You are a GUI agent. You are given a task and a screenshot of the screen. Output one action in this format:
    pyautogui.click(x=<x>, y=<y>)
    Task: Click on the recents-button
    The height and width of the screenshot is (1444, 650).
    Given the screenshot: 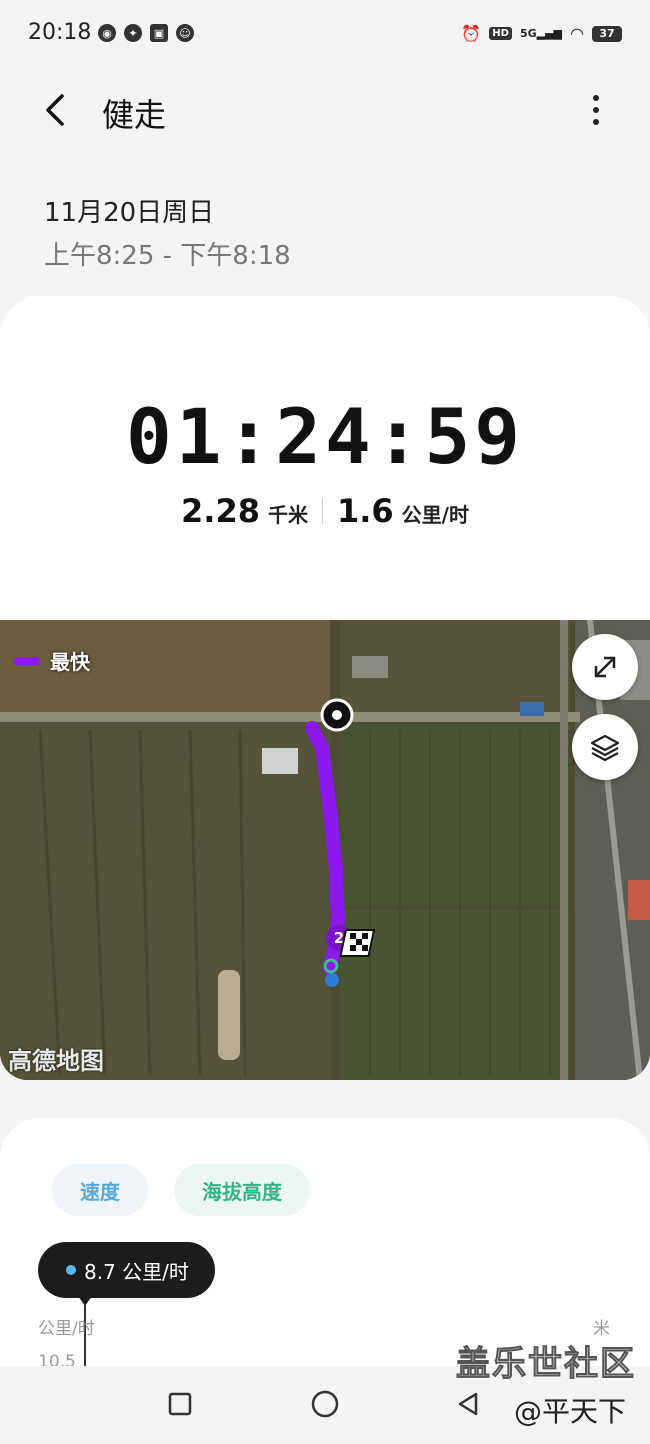 What is the action you would take?
    pyautogui.click(x=180, y=1404)
    